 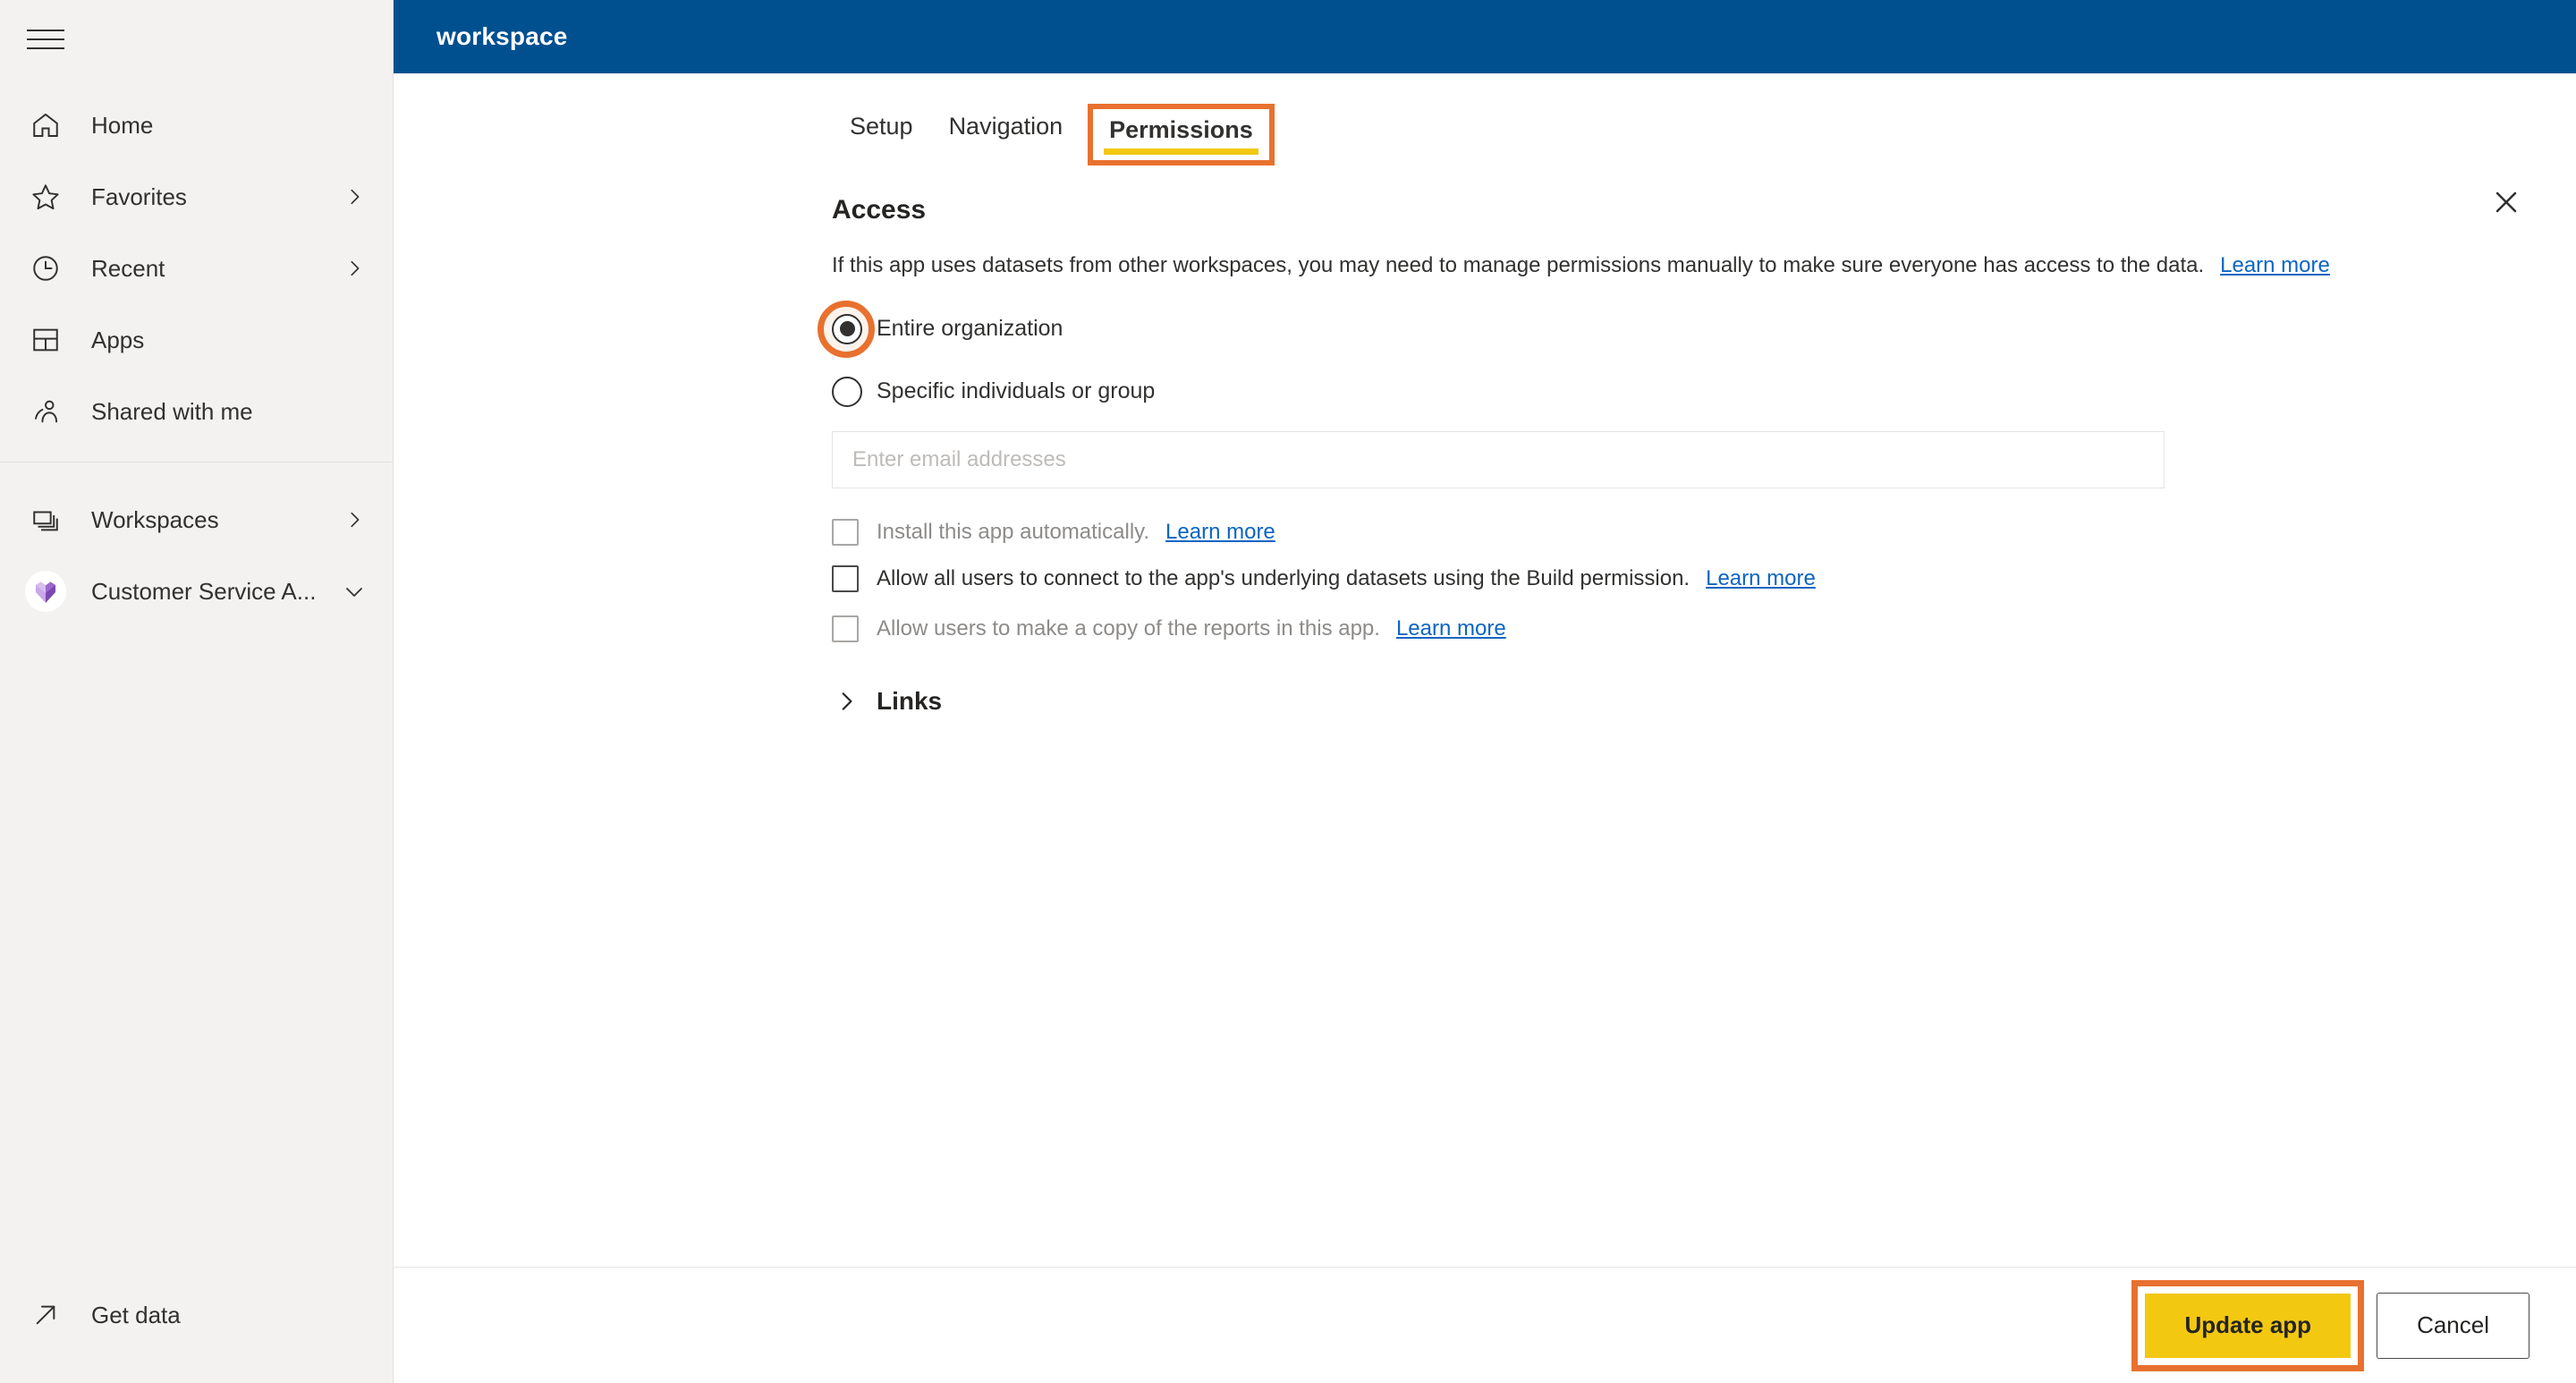 What do you see at coordinates (118, 340) in the screenshot?
I see `sidebar-item-label: Apps` at bounding box center [118, 340].